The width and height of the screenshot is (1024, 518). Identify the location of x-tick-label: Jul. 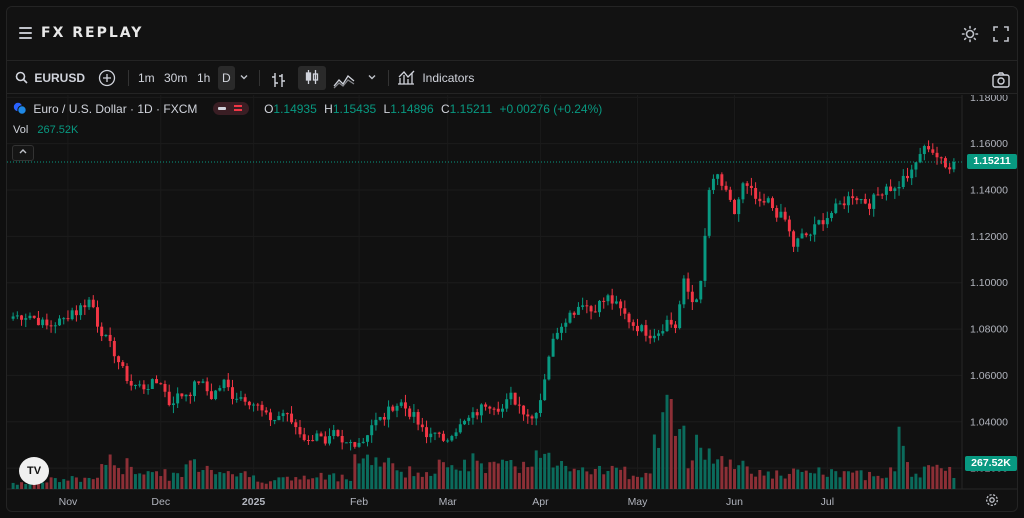
(827, 502).